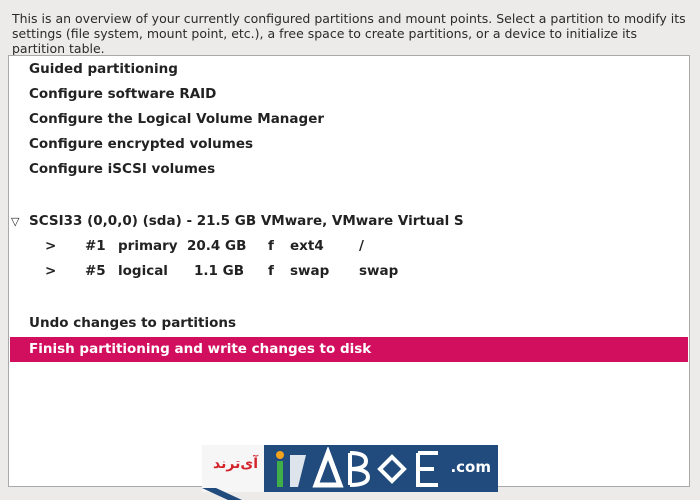 This screenshot has height=500, width=700. Describe the element at coordinates (379, 271) in the screenshot. I see `partition-mount-point: swap` at that location.